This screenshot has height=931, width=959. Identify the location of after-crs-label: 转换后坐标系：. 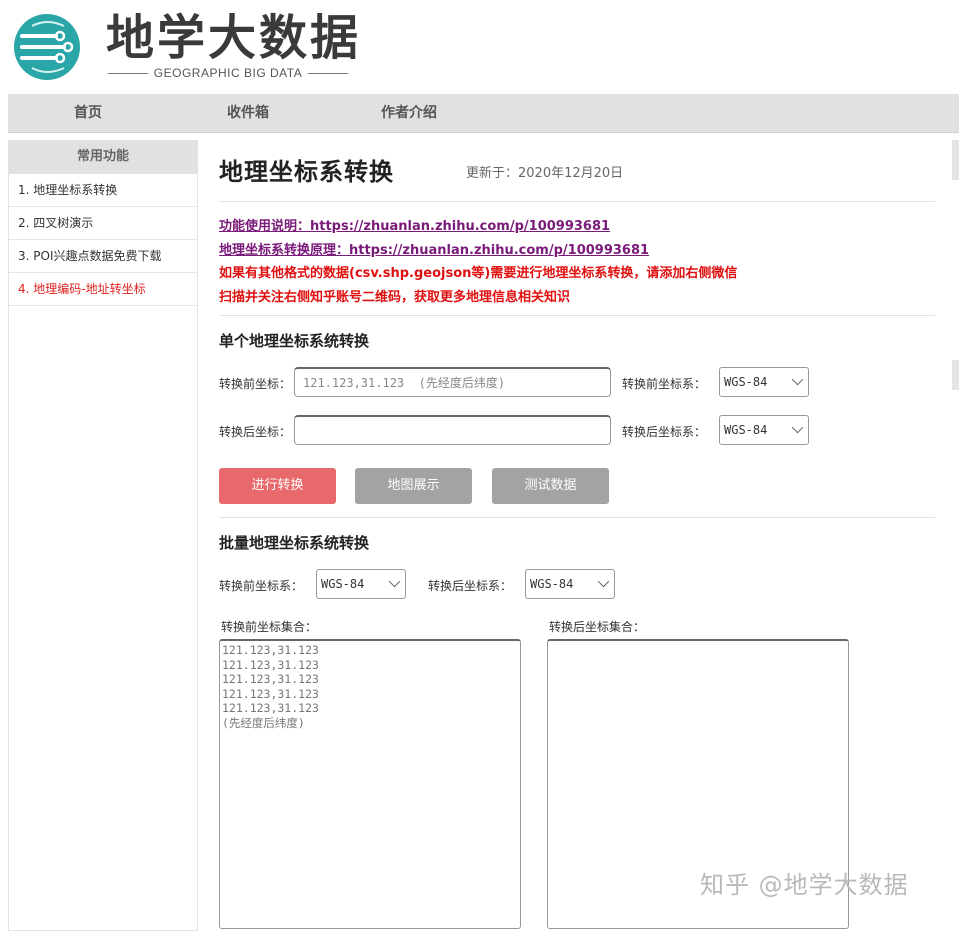
(664, 432).